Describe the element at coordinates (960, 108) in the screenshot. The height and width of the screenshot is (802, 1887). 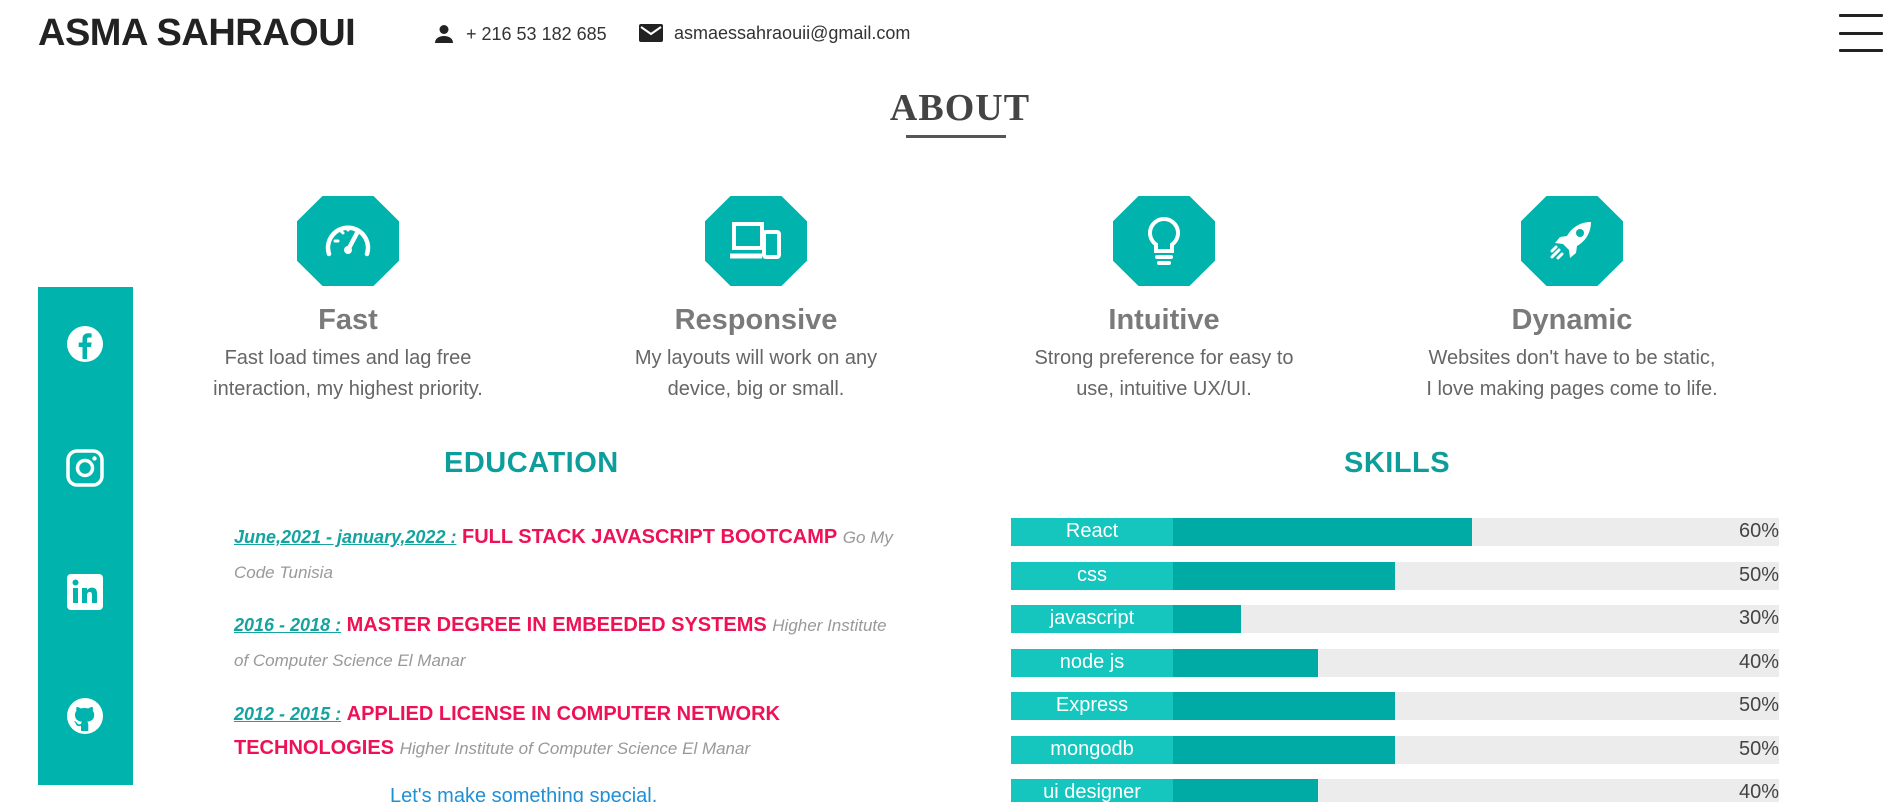
I see `about-title: ABOUT` at that location.